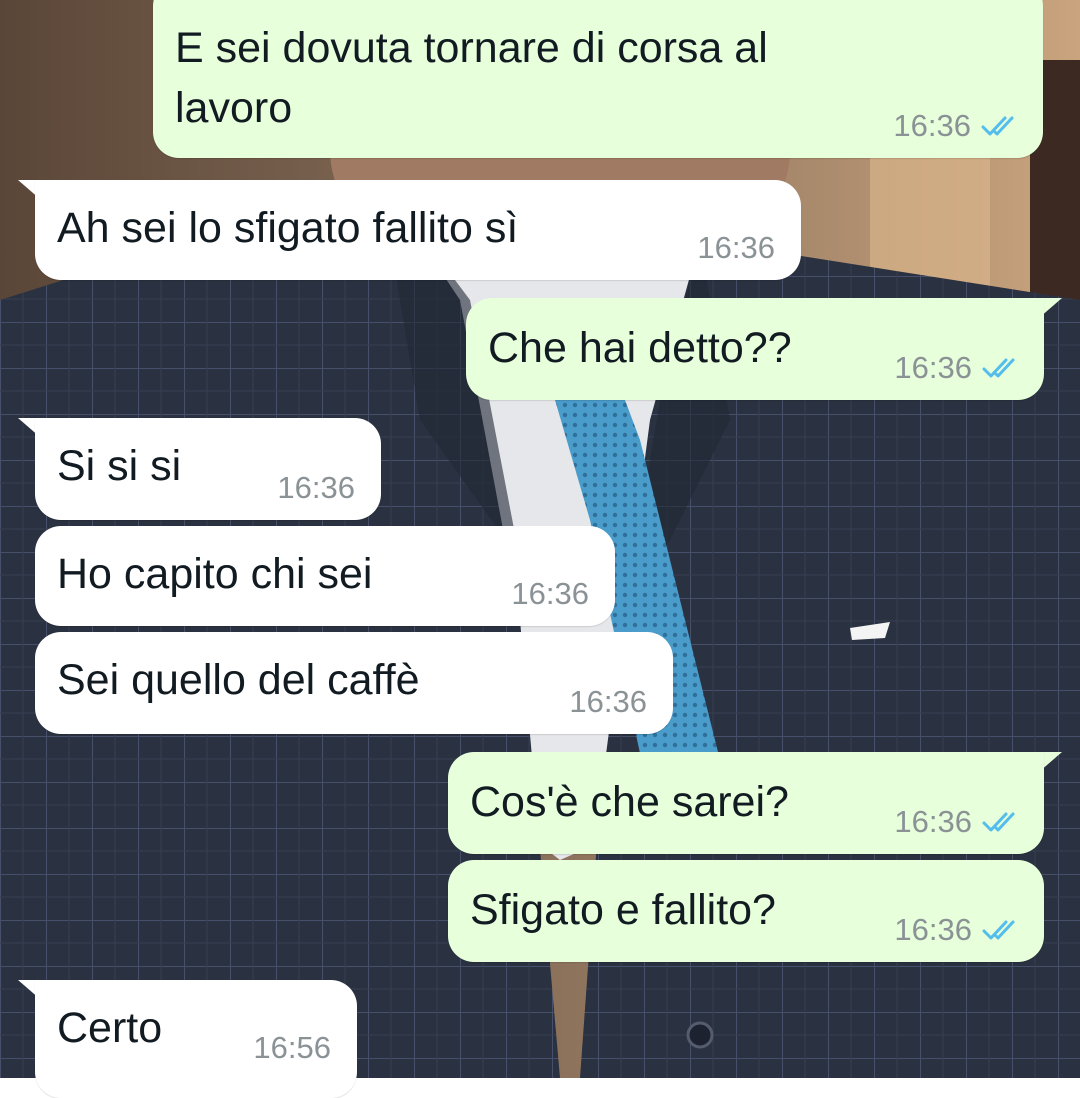 This screenshot has width=1080, height=1098. I want to click on message-text: Si si si, so click(119, 466).